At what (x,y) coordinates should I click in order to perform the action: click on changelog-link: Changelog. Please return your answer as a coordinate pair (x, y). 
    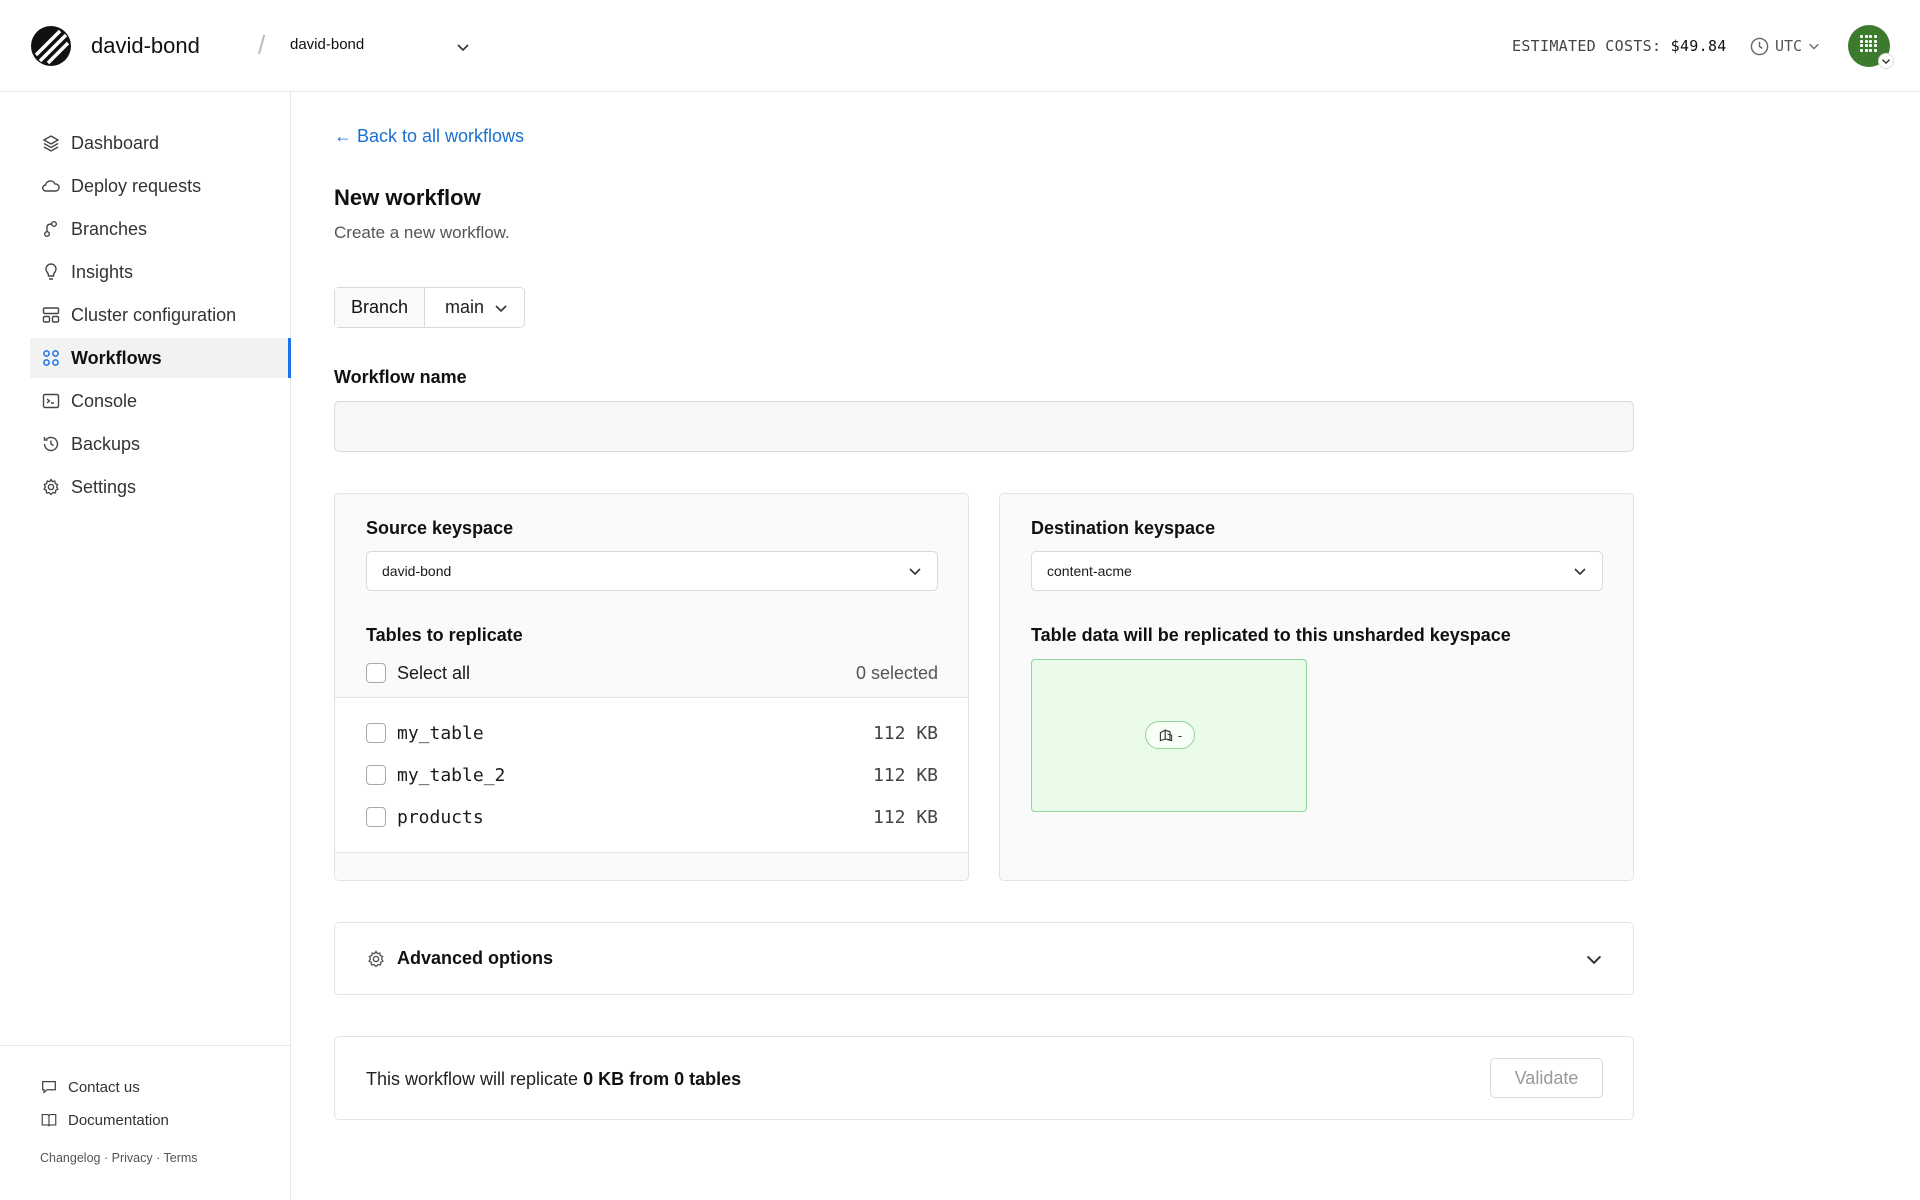
    Looking at the image, I should click on (70, 1158).